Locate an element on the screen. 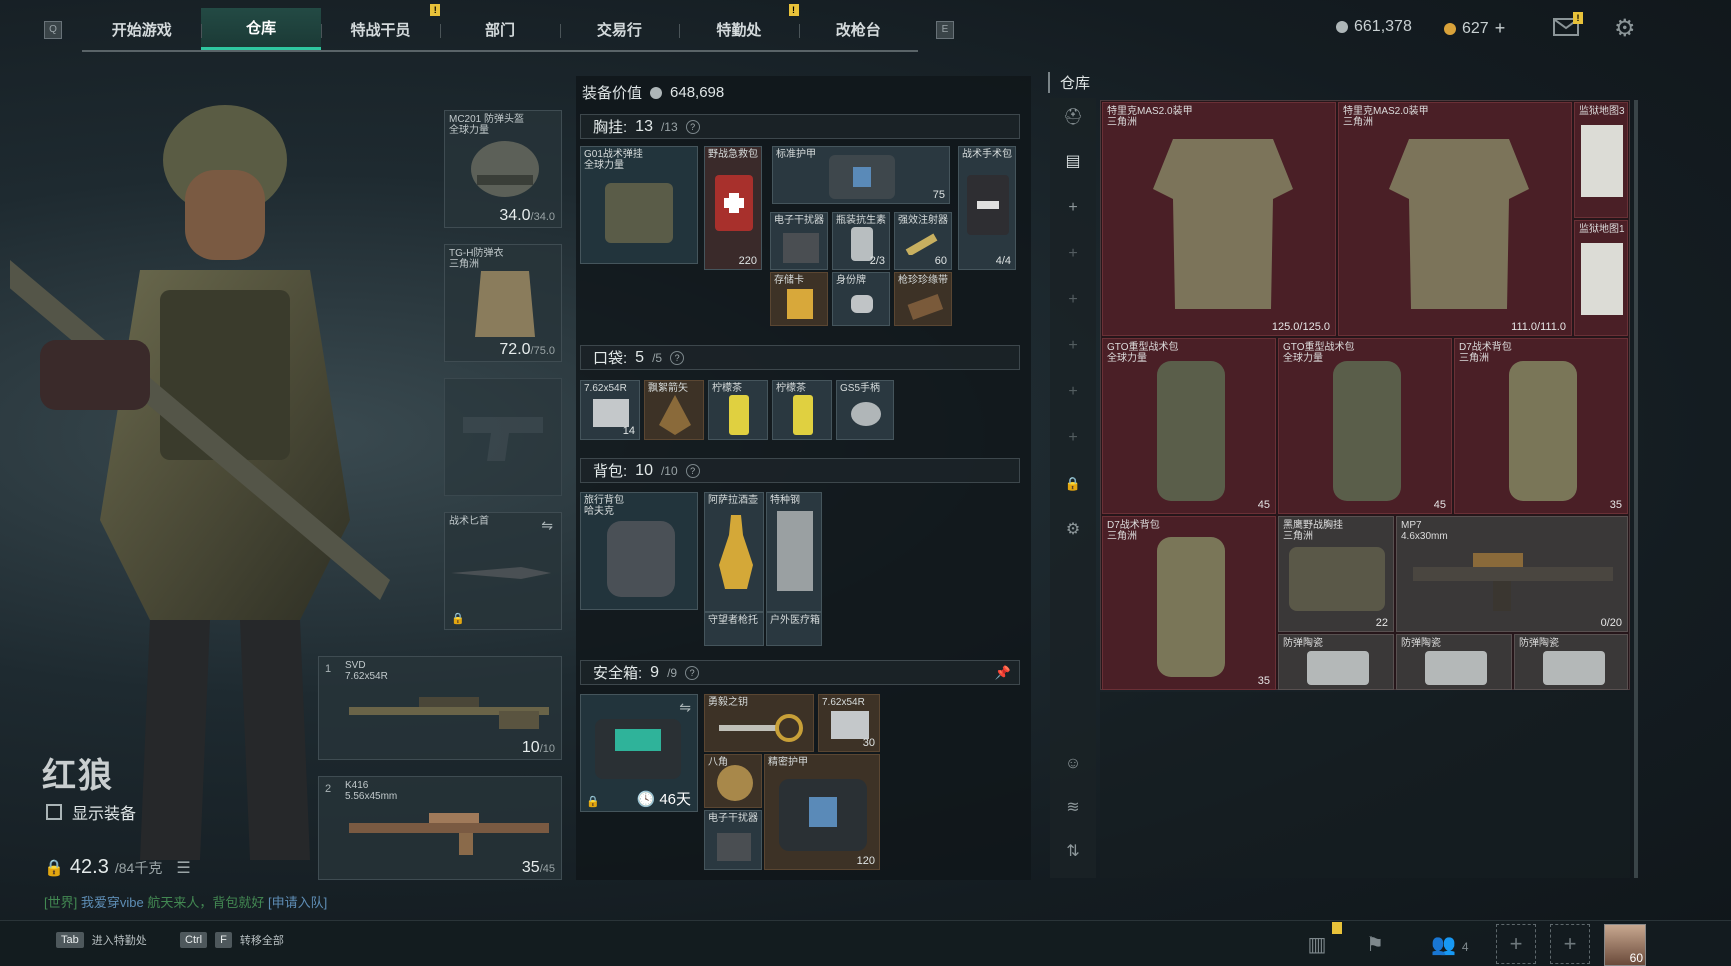 This screenshot has width=1731, height=966. add-currency-button: + is located at coordinates (1500, 28).